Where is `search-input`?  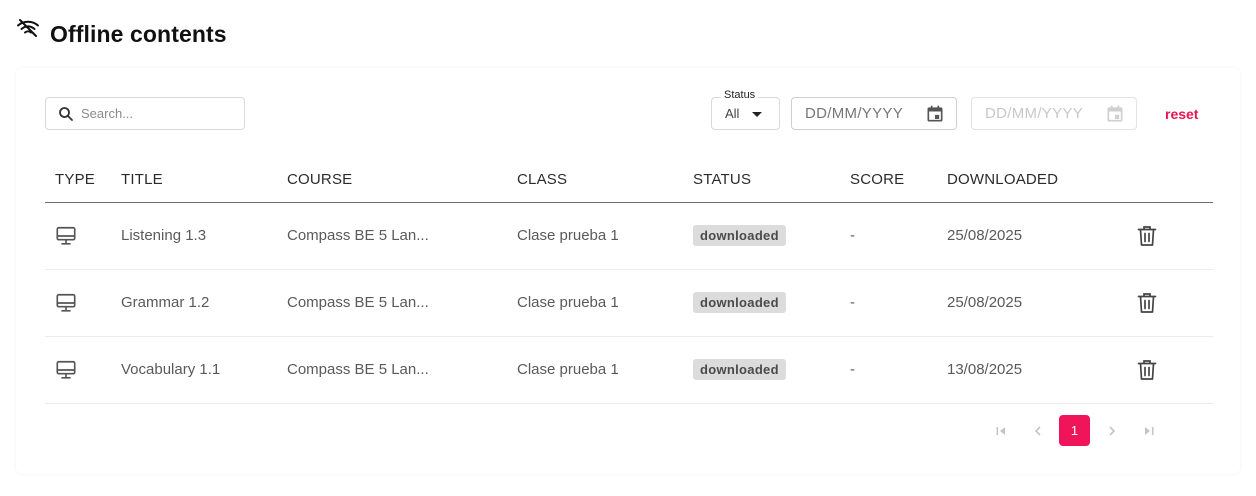
search-input is located at coordinates (156, 113).